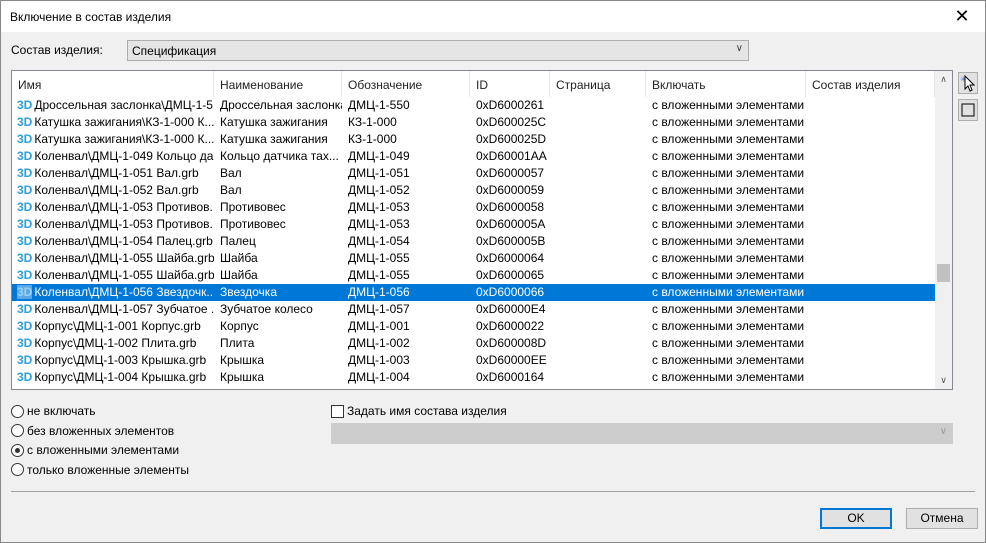 This screenshot has width=986, height=543. Describe the element at coordinates (726, 84) in the screenshot. I see `column-header: Включать` at that location.